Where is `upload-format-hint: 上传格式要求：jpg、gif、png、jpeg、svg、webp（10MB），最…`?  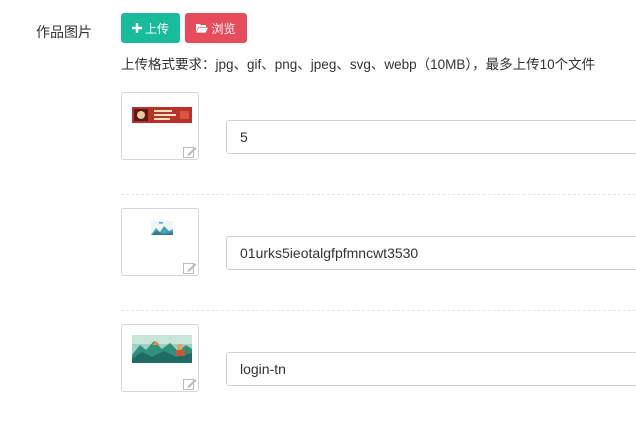
upload-format-hint: 上传格式要求：jpg、gif、png、jpeg、svg、webp（10MB），最… is located at coordinates (358, 64).